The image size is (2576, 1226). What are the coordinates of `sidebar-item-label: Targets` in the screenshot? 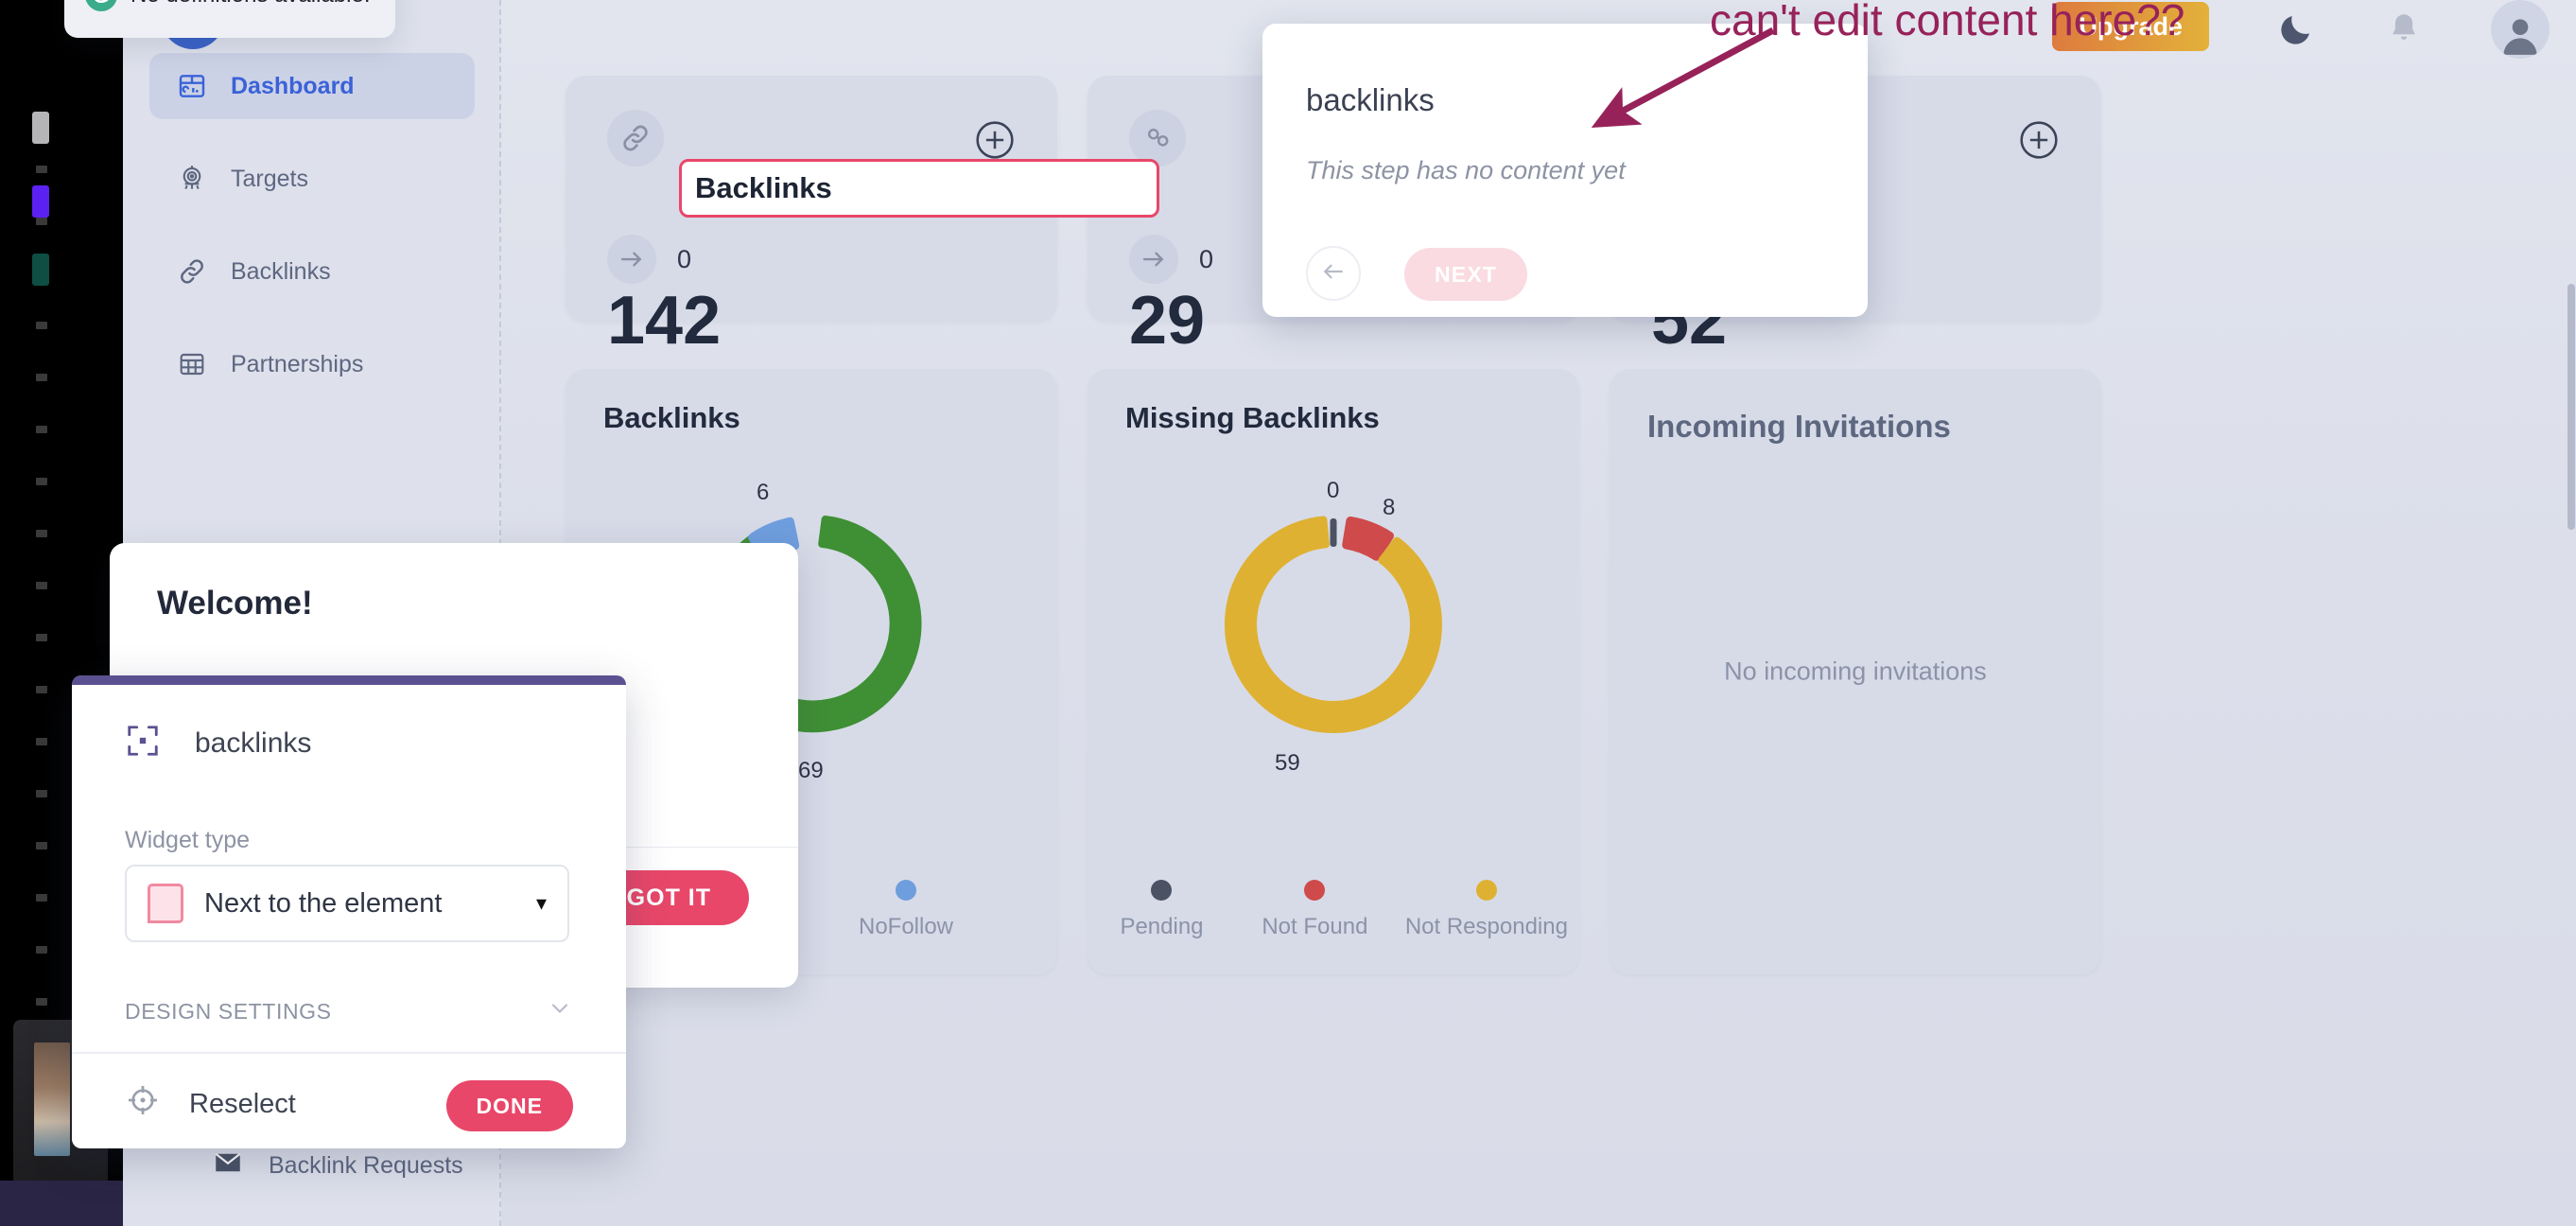 It's located at (269, 179).